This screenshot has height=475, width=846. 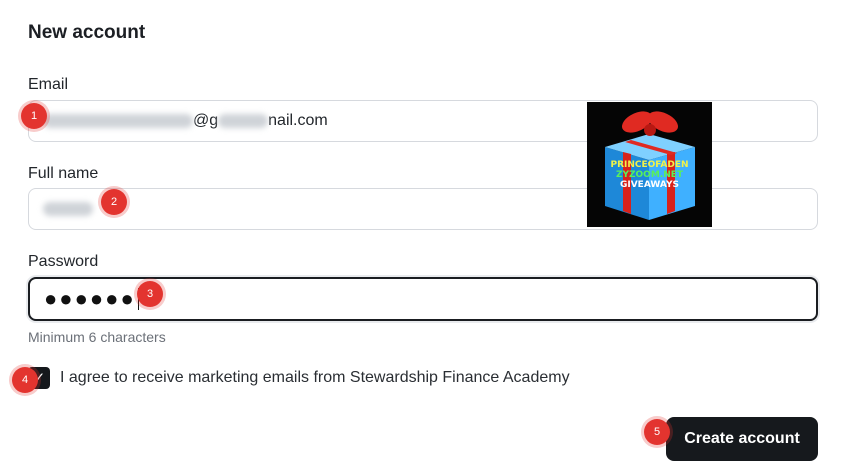 I want to click on promo-text-line3: GIVEAWAYS, so click(x=649, y=185).